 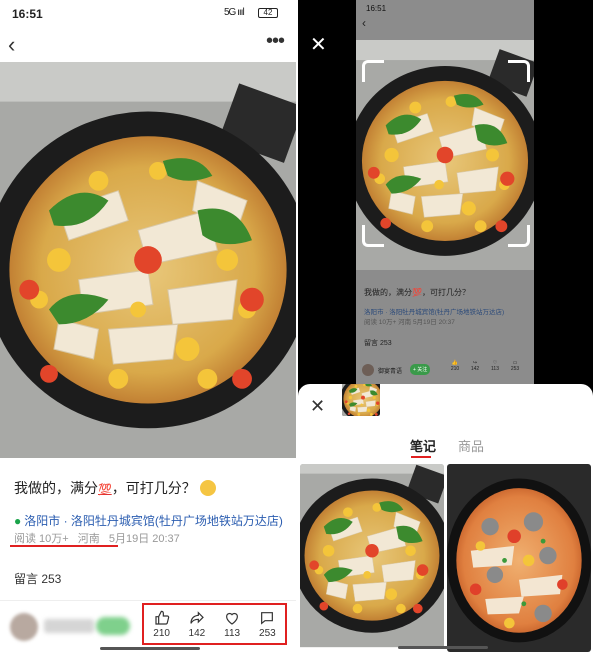 I want to click on active-tab-indicator, so click(x=421, y=457).